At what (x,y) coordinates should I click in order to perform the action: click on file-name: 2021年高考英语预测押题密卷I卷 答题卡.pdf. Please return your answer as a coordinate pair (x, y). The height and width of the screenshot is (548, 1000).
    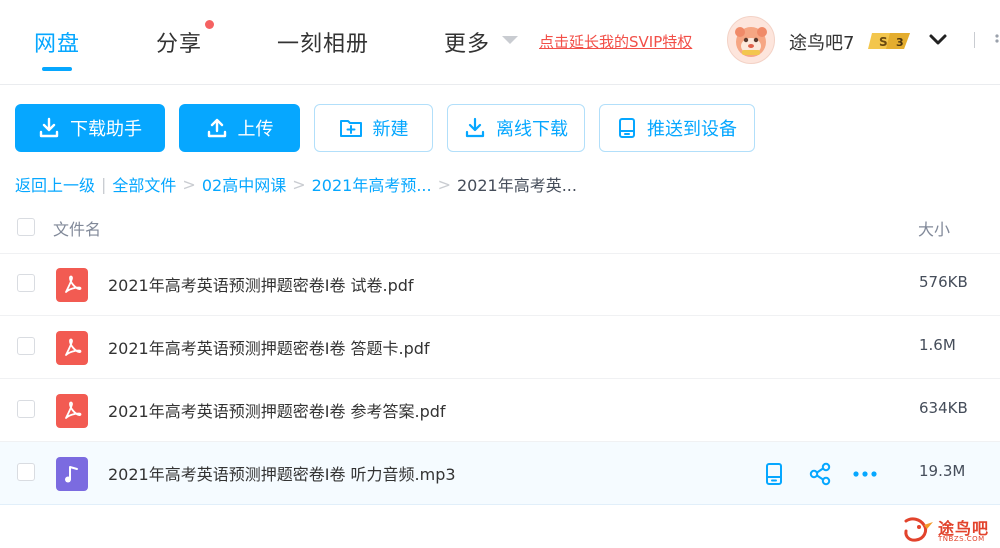
    Looking at the image, I should click on (269, 347).